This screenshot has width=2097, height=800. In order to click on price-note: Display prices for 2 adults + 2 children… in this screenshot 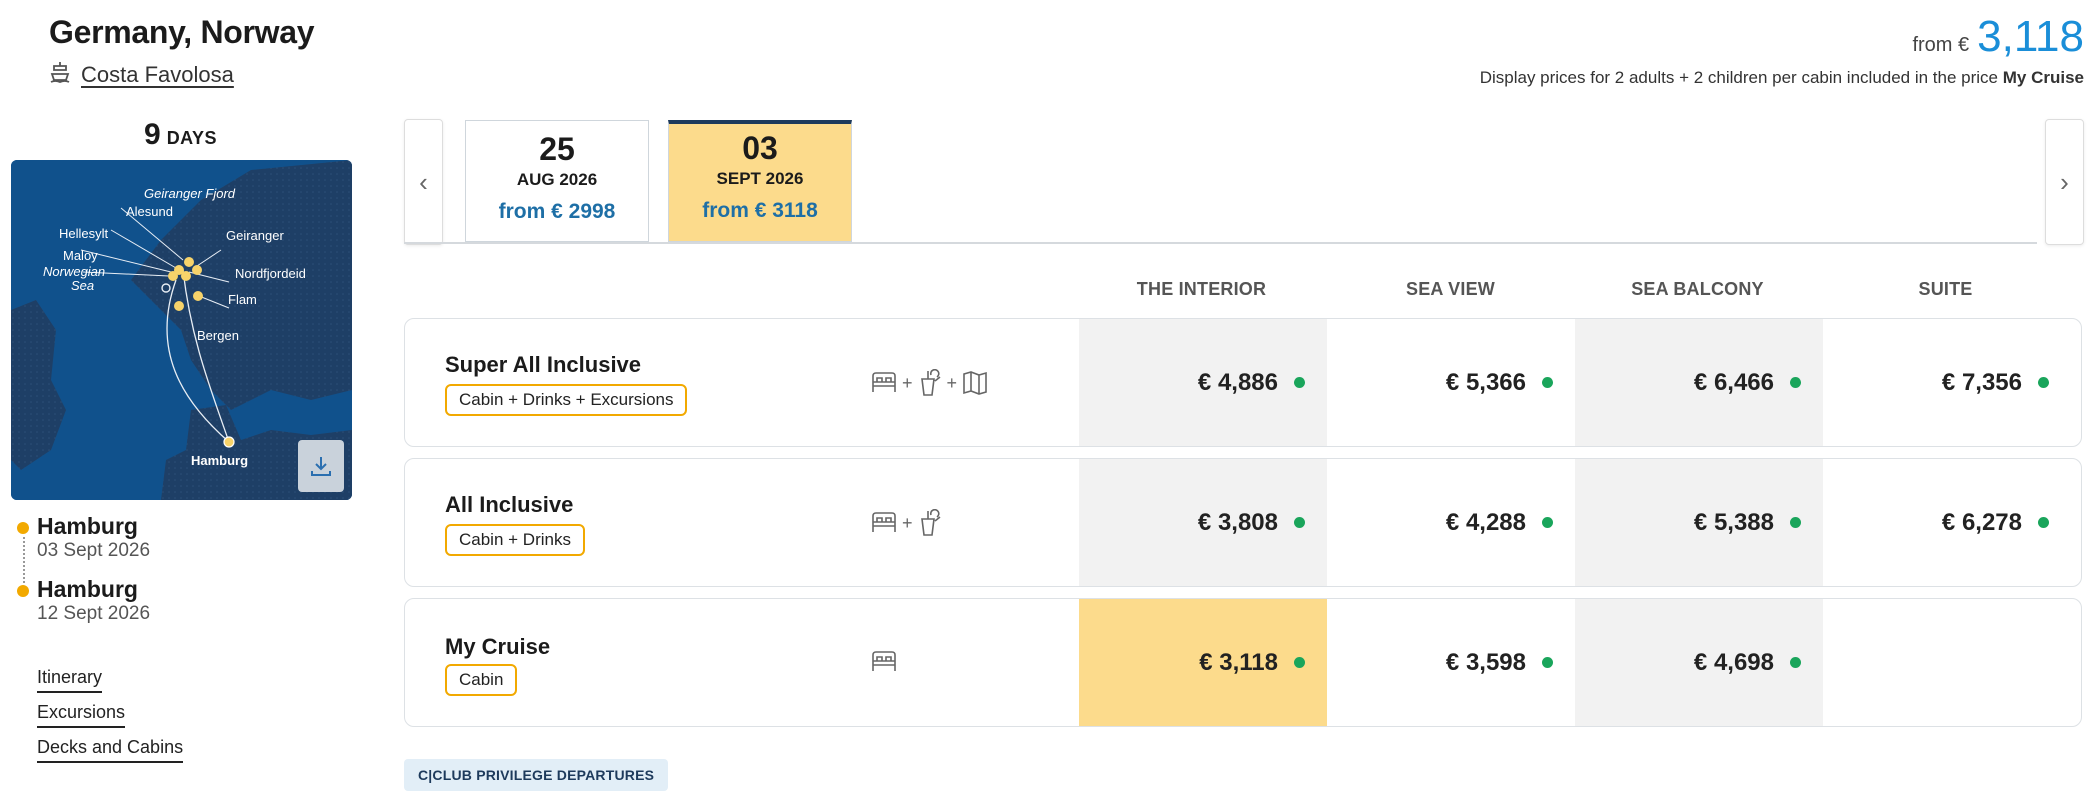, I will do `click(1782, 78)`.